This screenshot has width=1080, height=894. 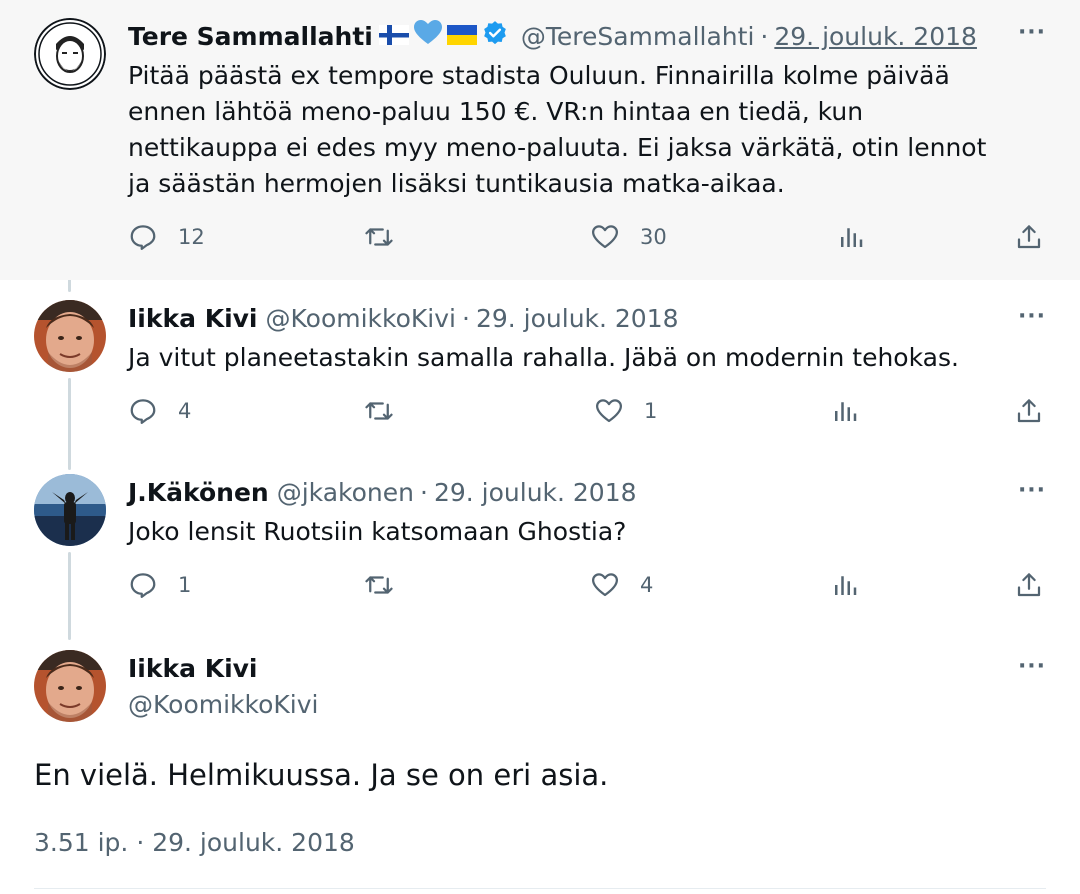 I want to click on reply-button: 1, so click(x=159, y=585).